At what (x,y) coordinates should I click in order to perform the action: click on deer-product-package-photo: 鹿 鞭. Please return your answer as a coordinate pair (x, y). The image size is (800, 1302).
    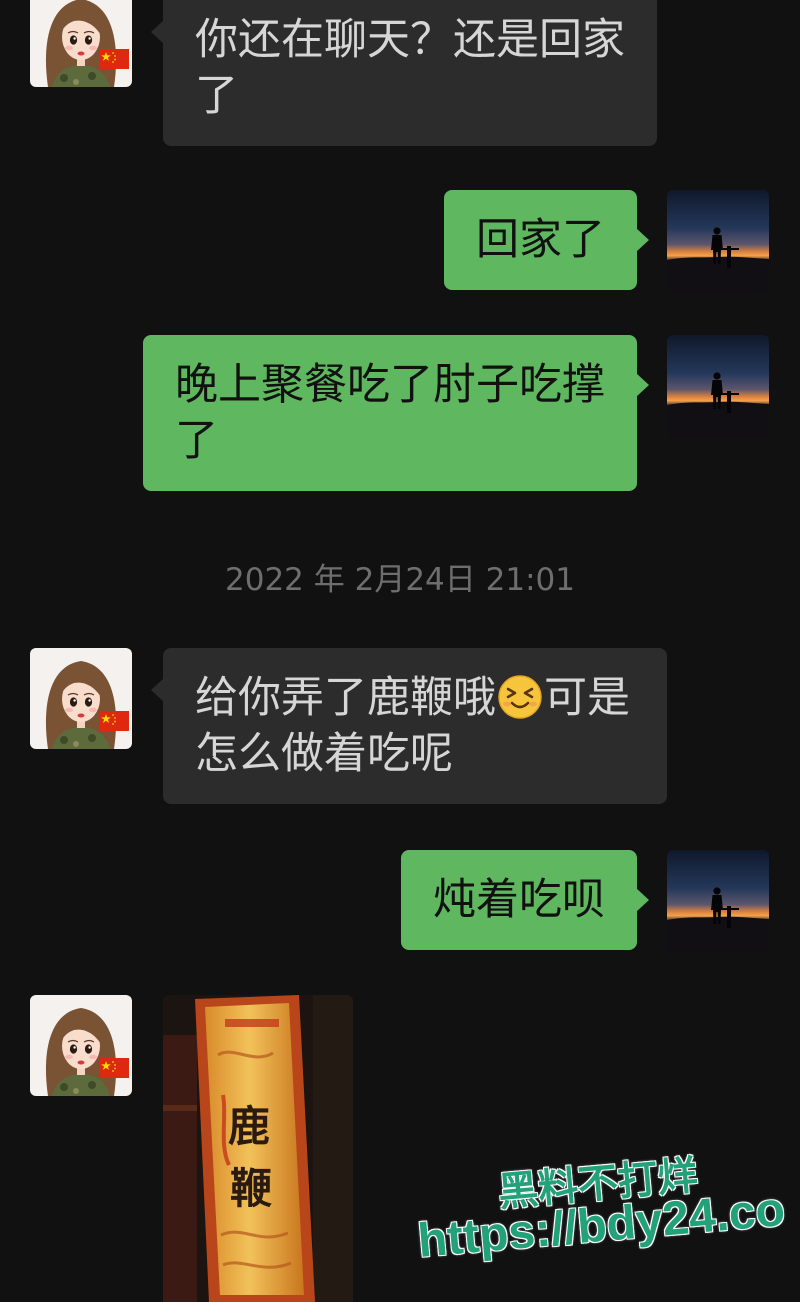
    Looking at the image, I should click on (258, 1148).